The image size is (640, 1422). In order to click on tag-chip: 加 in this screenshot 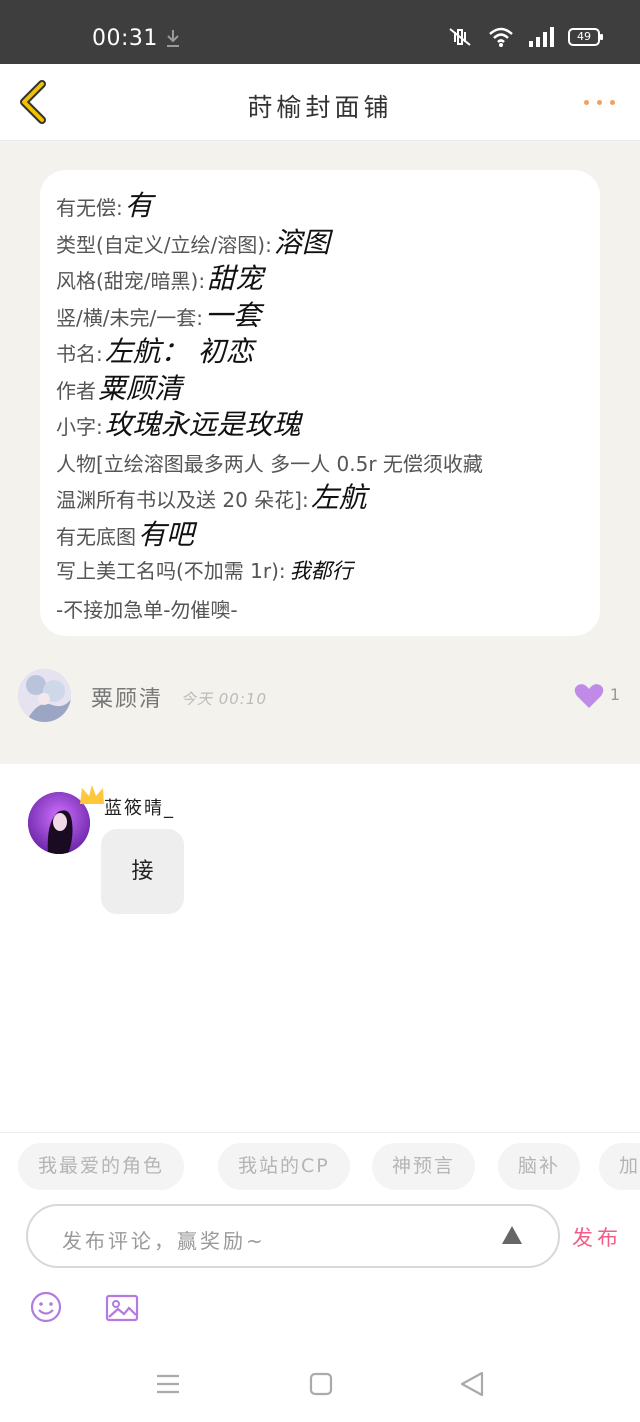, I will do `click(619, 1166)`.